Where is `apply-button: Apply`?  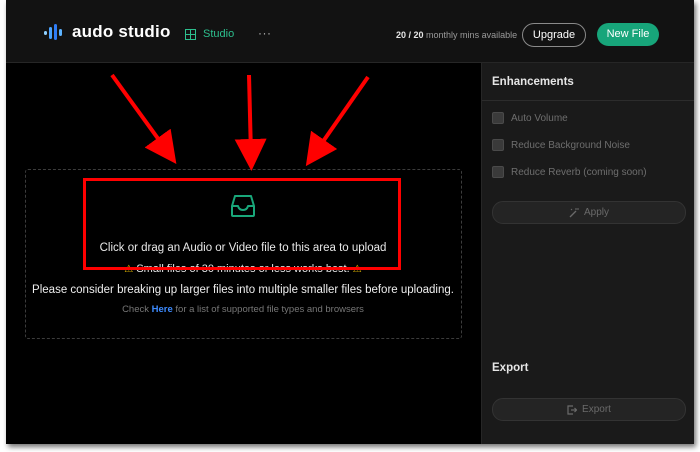
apply-button: Apply is located at coordinates (589, 212).